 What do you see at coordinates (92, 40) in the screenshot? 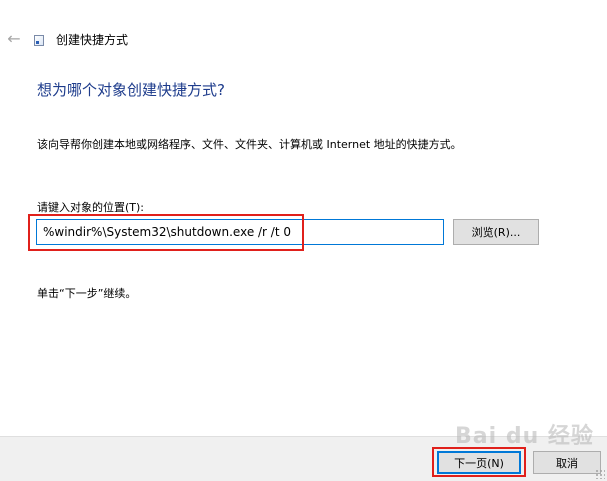
I see `window-title: 创建快捷方式` at bounding box center [92, 40].